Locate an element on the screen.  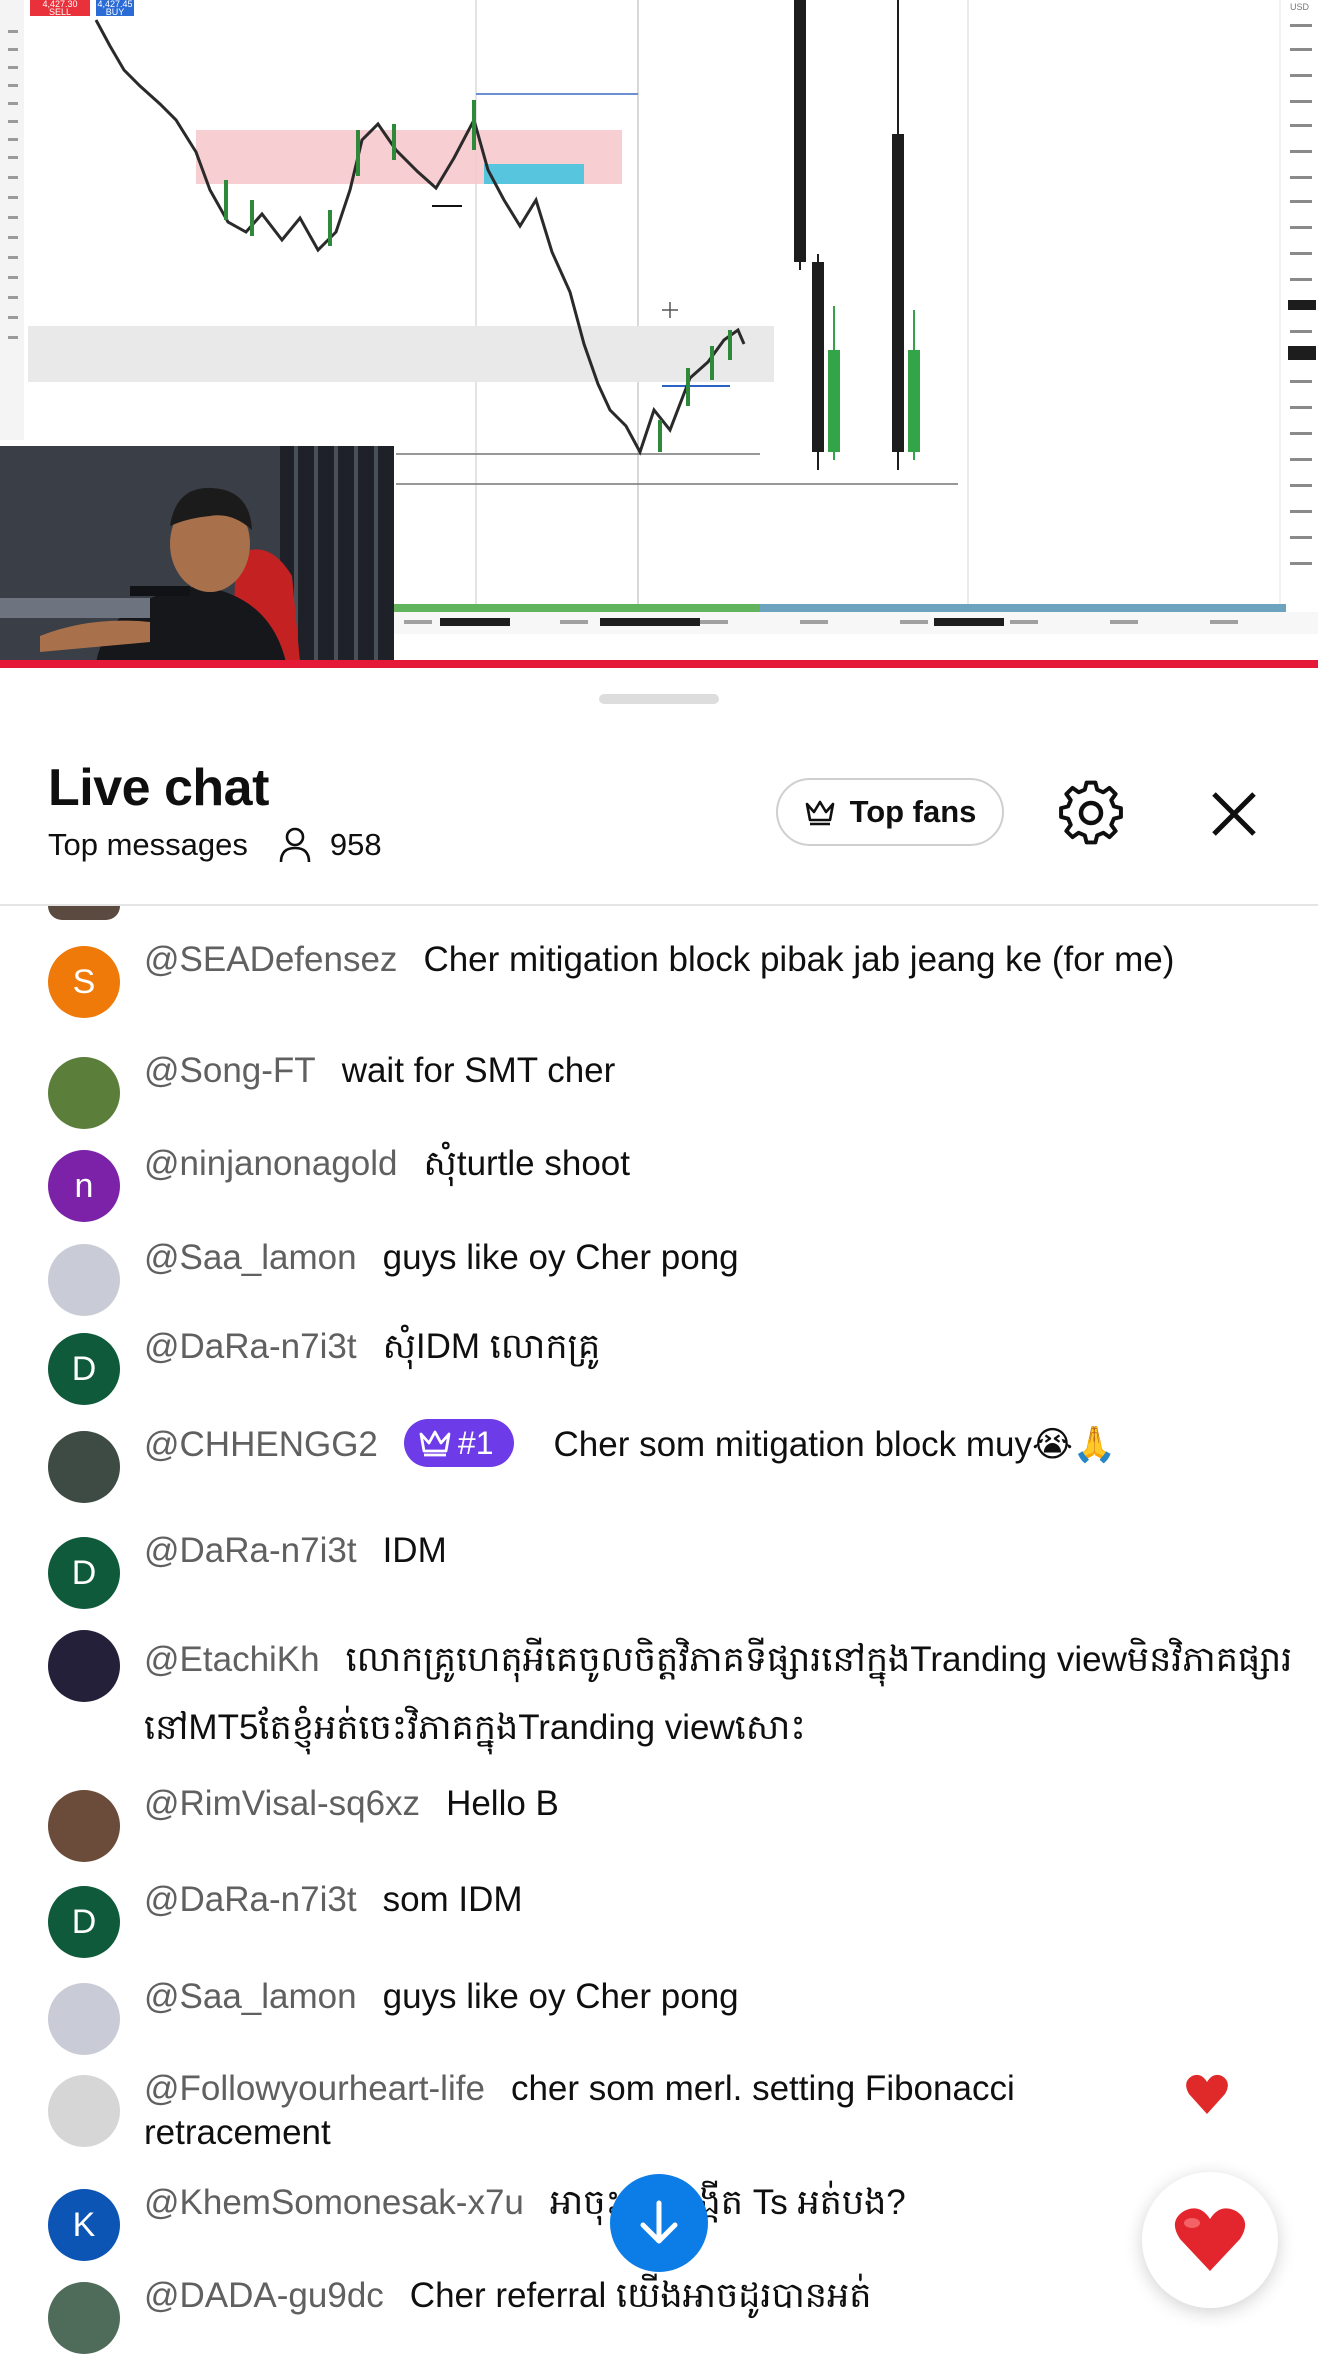
top-fan-badge: #1 is located at coordinates (458, 1442).